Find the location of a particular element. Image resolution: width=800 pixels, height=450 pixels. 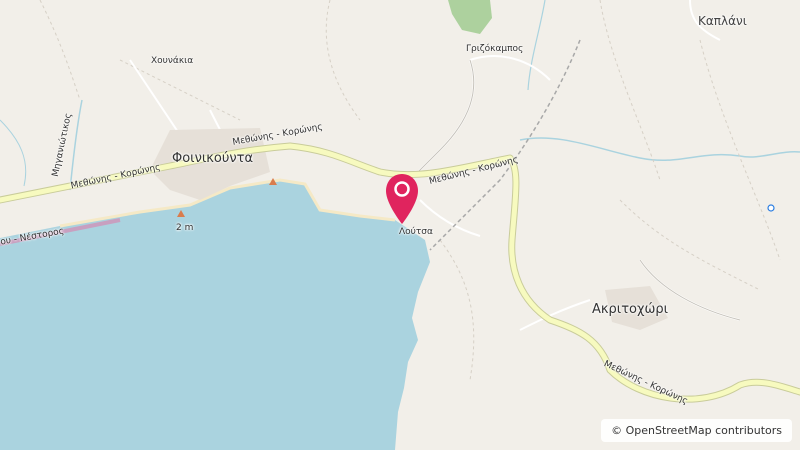

place-label-kaplani: Καπλάνι is located at coordinates (722, 21).